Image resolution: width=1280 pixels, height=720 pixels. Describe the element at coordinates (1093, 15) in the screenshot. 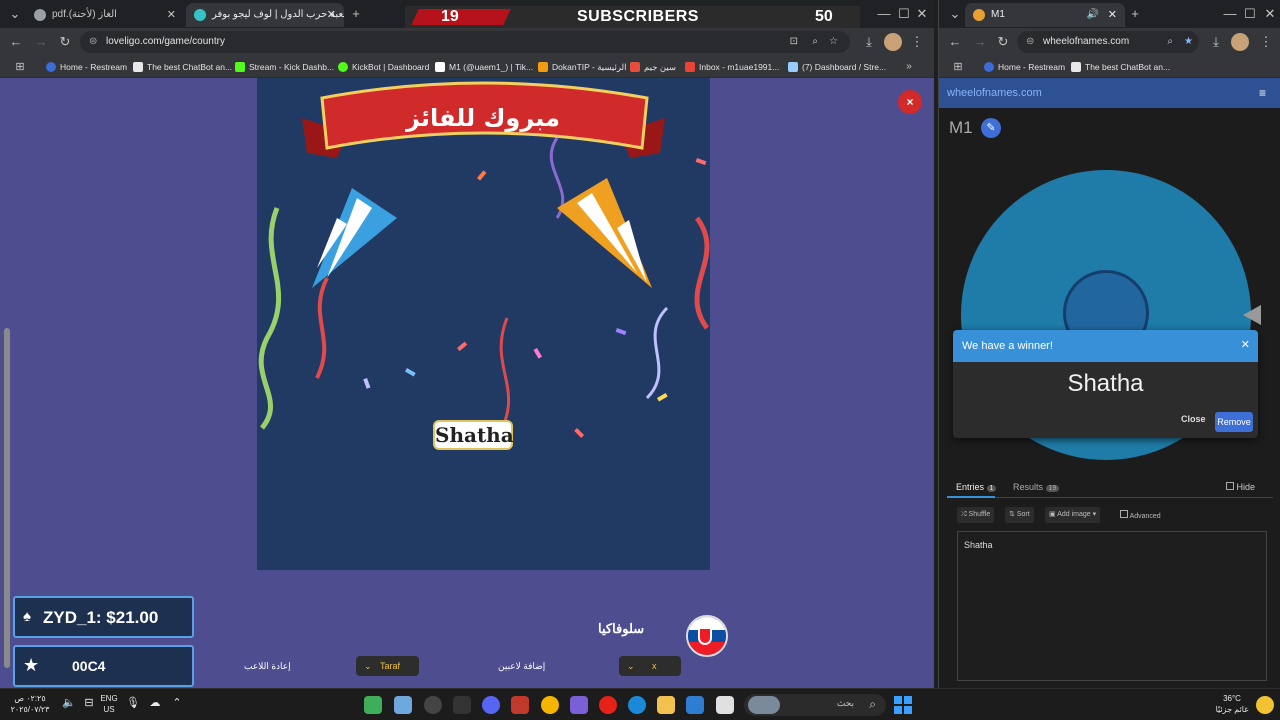

I see `audio-icon: 🔊` at that location.